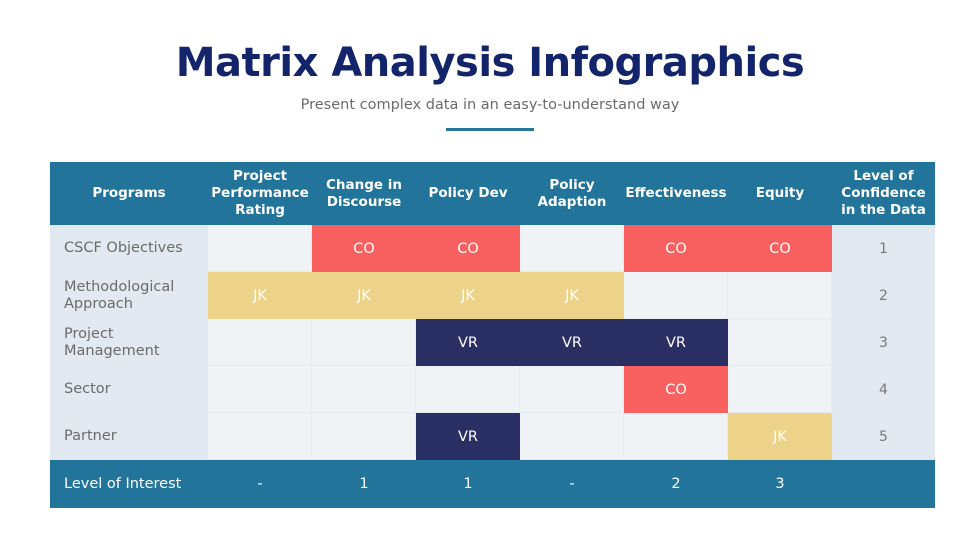  I want to click on column-header: Policy Dev, so click(468, 193).